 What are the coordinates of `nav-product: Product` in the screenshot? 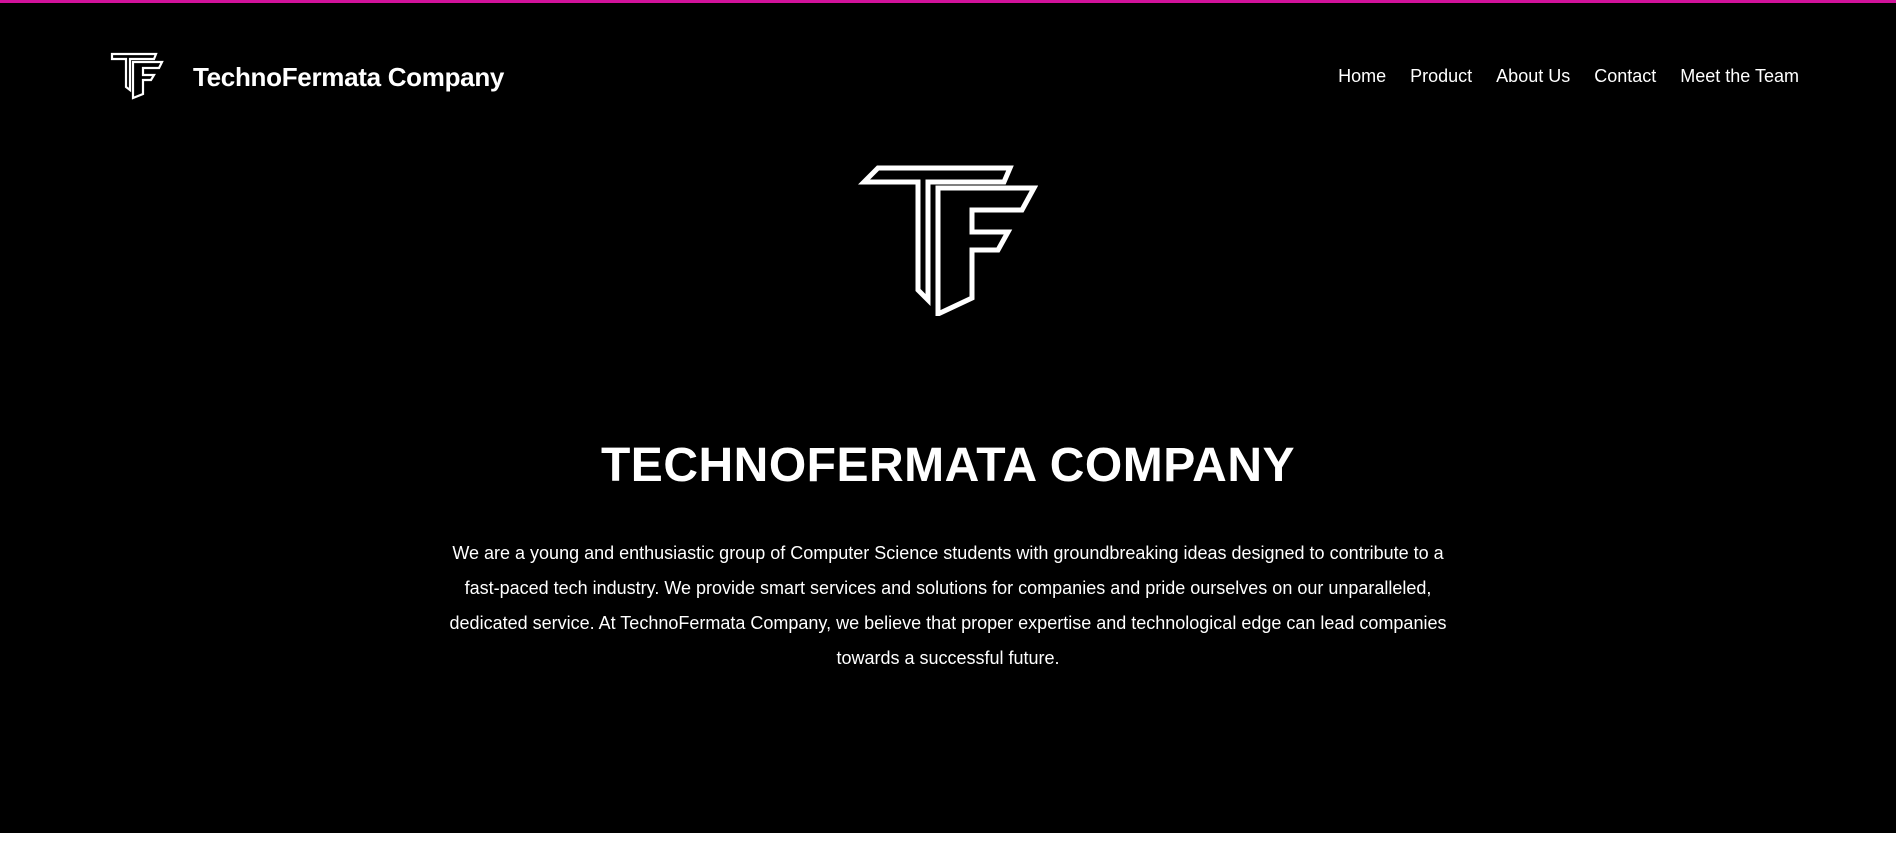 It's located at (1441, 76).